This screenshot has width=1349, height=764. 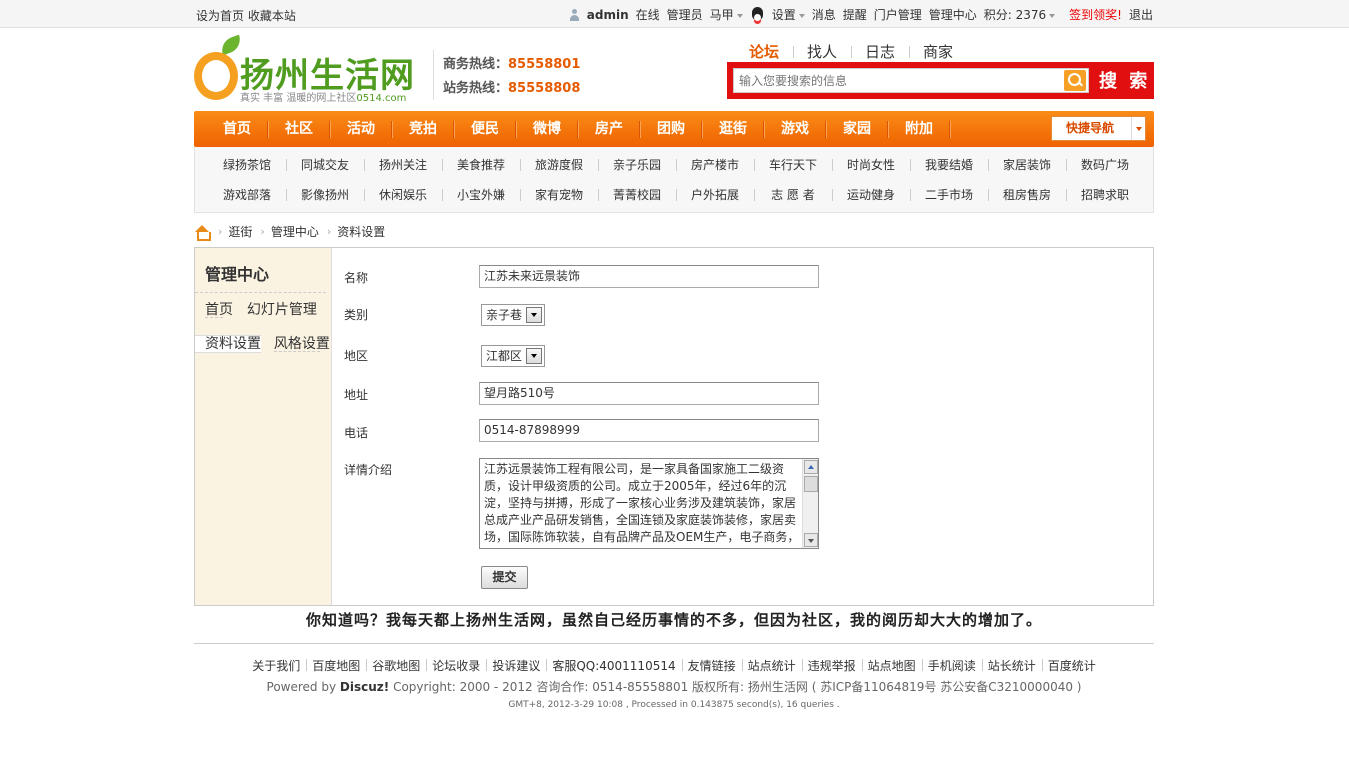 I want to click on bookmark-link: 收藏本站, so click(x=272, y=16).